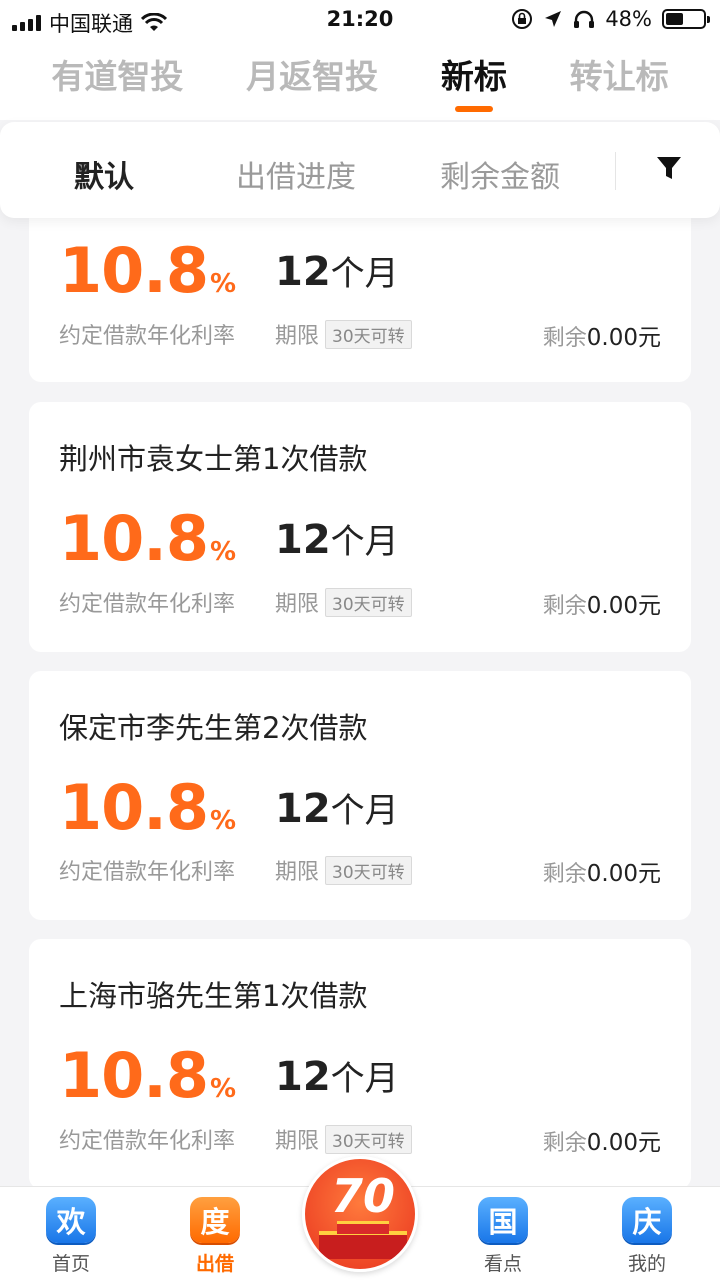 The image size is (720, 1280). Describe the element at coordinates (117, 76) in the screenshot. I see `tab-label: 有道智投` at that location.